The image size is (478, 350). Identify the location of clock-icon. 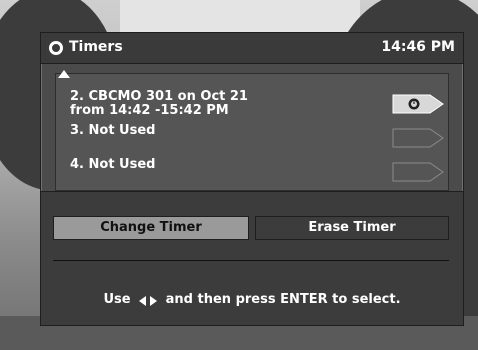
(56, 48).